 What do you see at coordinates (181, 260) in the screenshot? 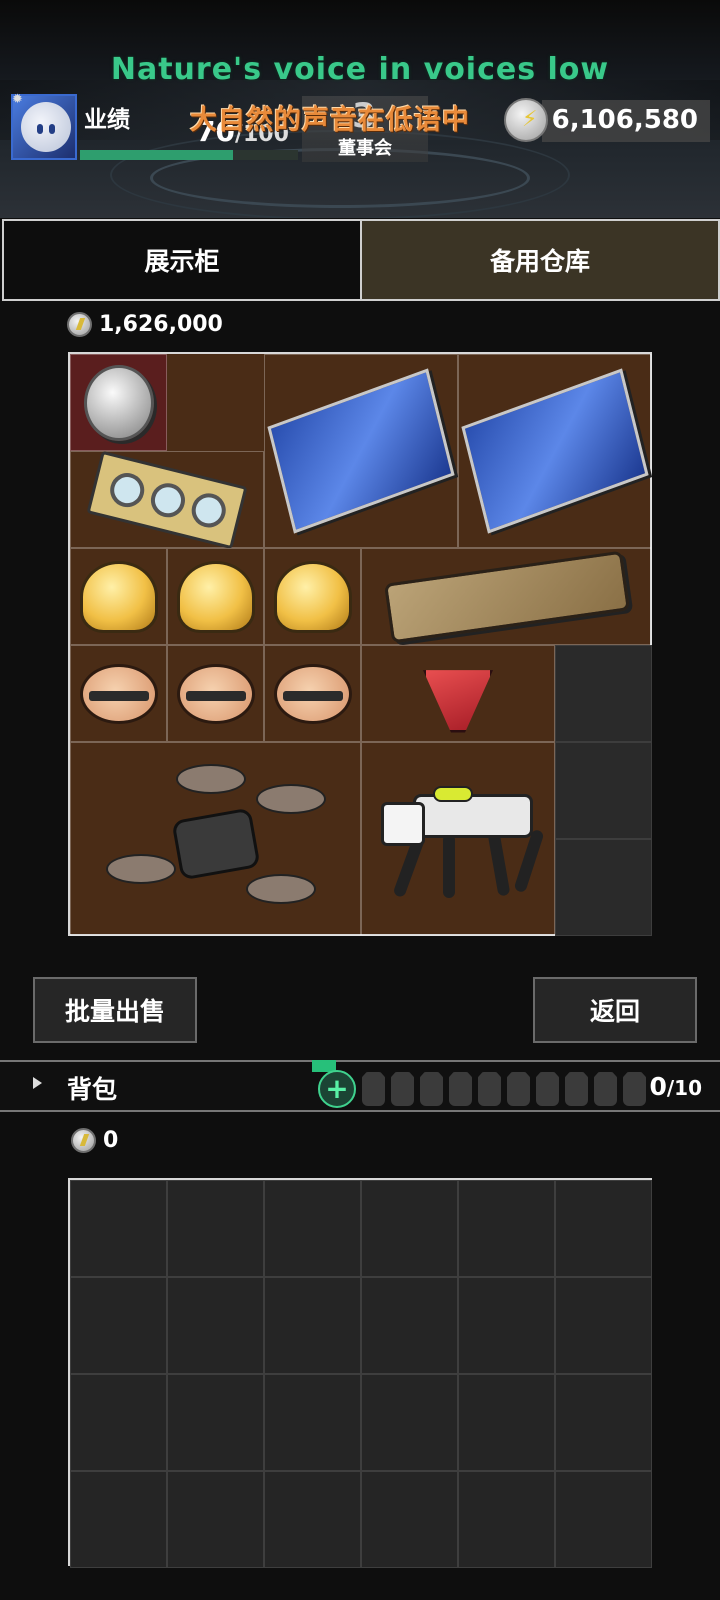
I see `tab-display-cabinet: 展示柜` at bounding box center [181, 260].